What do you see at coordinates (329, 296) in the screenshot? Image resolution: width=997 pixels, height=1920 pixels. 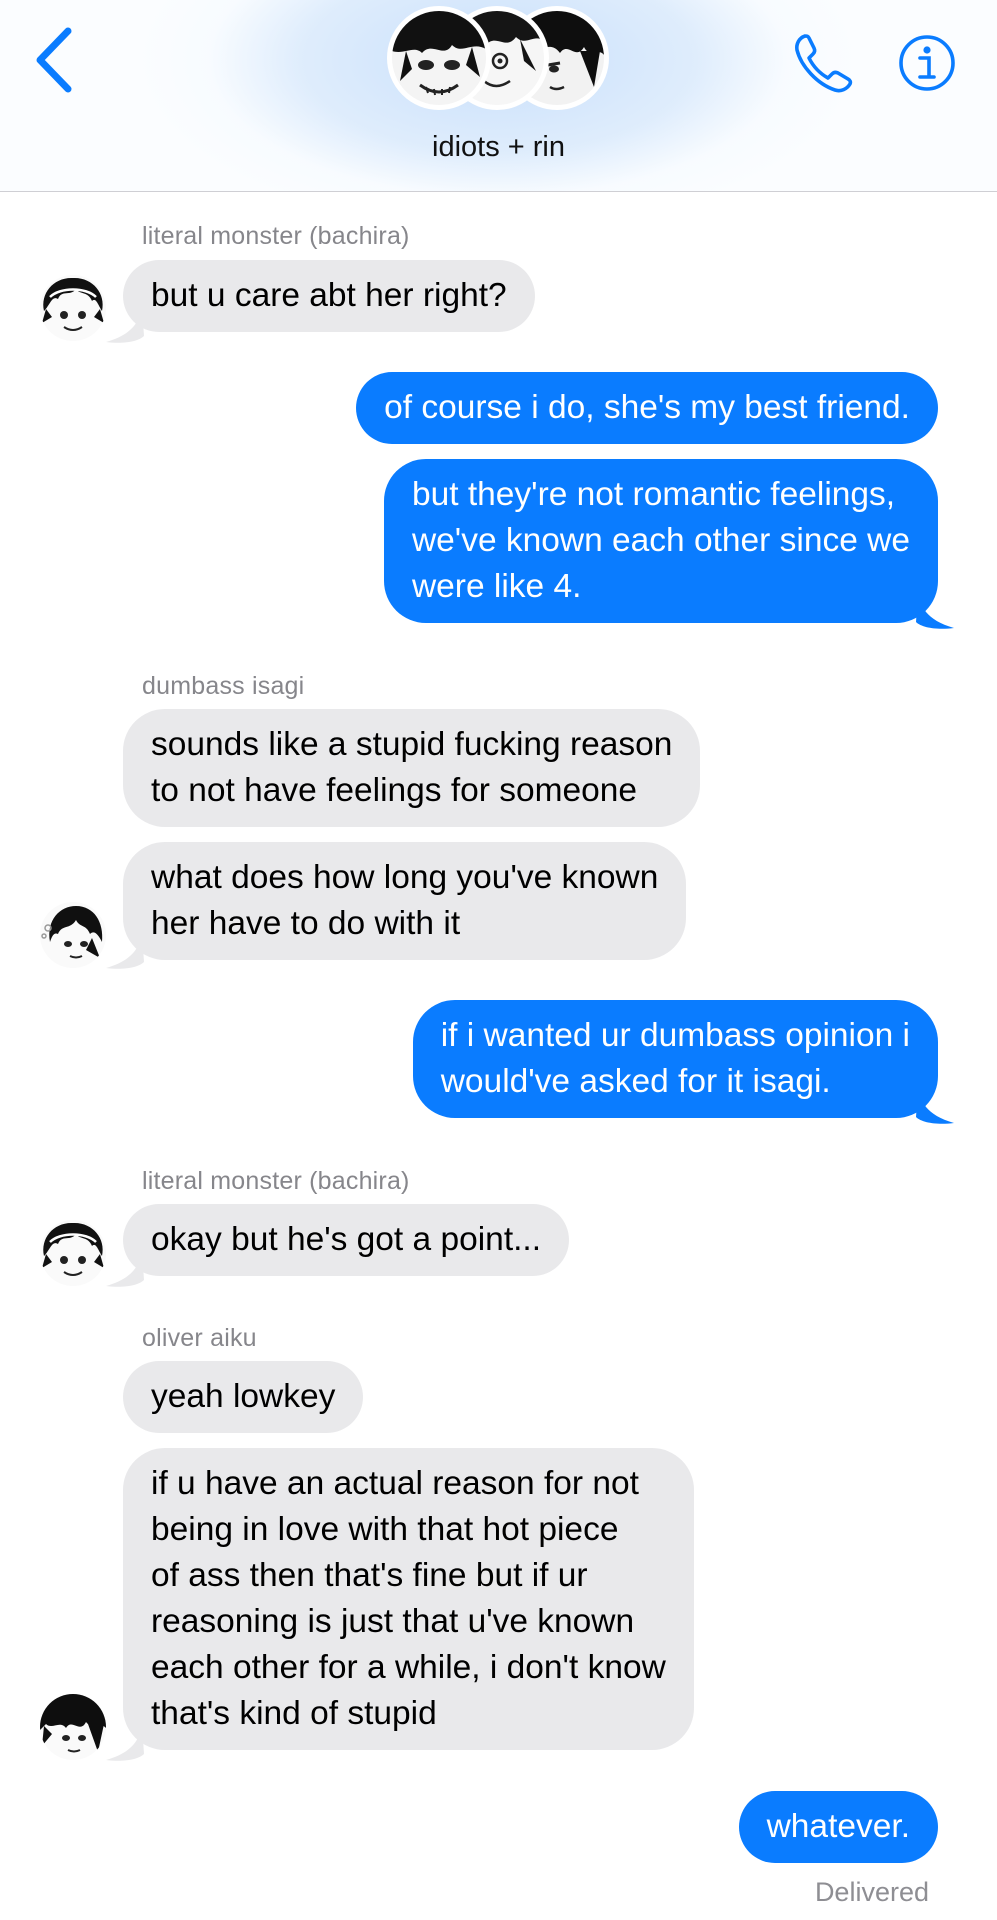 I see `message-bubble-incoming: but u care abt her right?` at bounding box center [329, 296].